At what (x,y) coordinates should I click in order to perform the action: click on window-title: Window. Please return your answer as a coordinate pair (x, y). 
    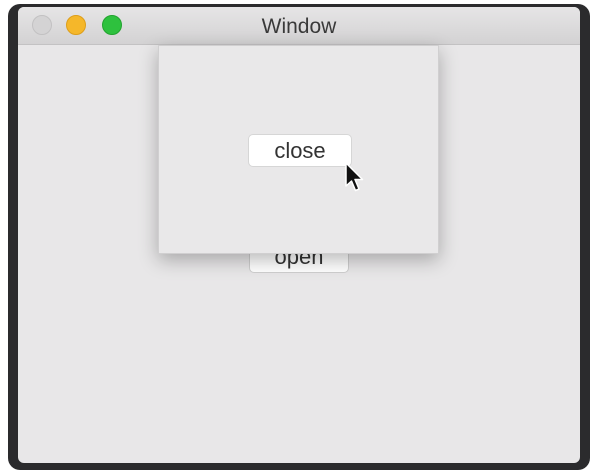
    Looking at the image, I should click on (299, 26).